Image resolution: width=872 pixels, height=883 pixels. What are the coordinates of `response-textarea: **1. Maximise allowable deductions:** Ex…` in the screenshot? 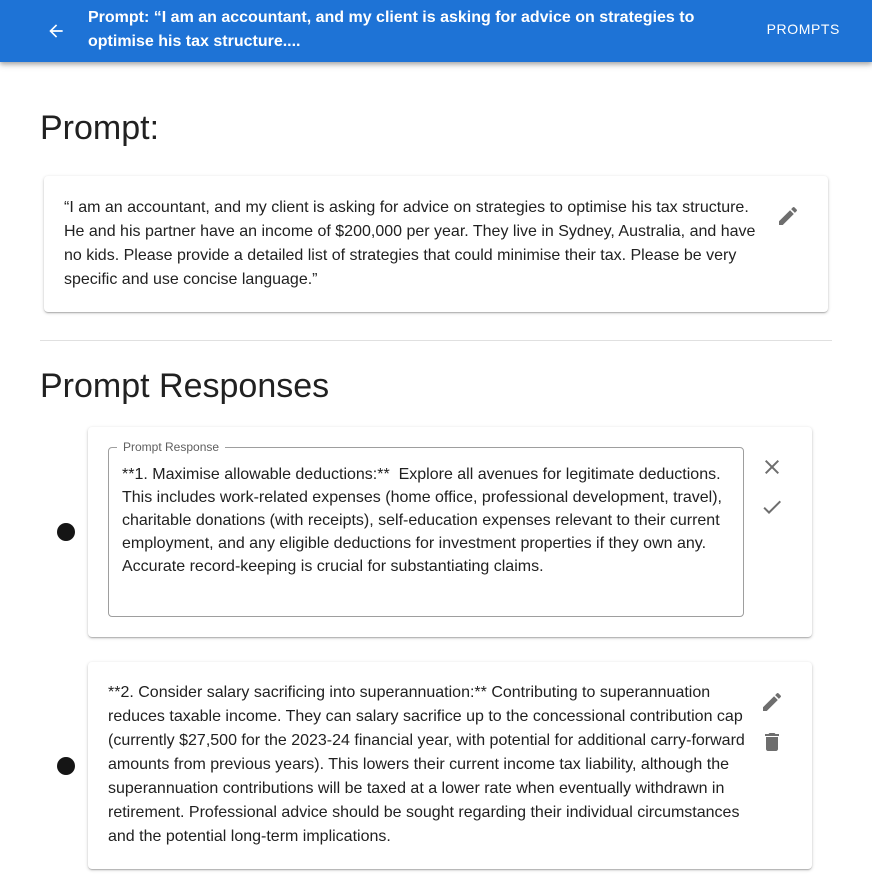 It's located at (428, 537).